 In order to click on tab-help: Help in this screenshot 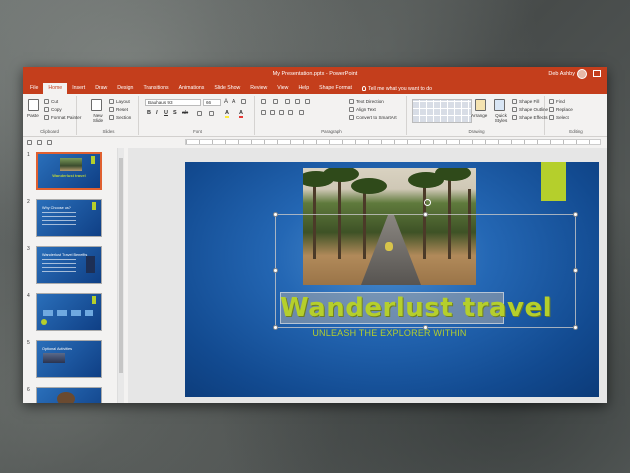, I will do `click(303, 88)`.